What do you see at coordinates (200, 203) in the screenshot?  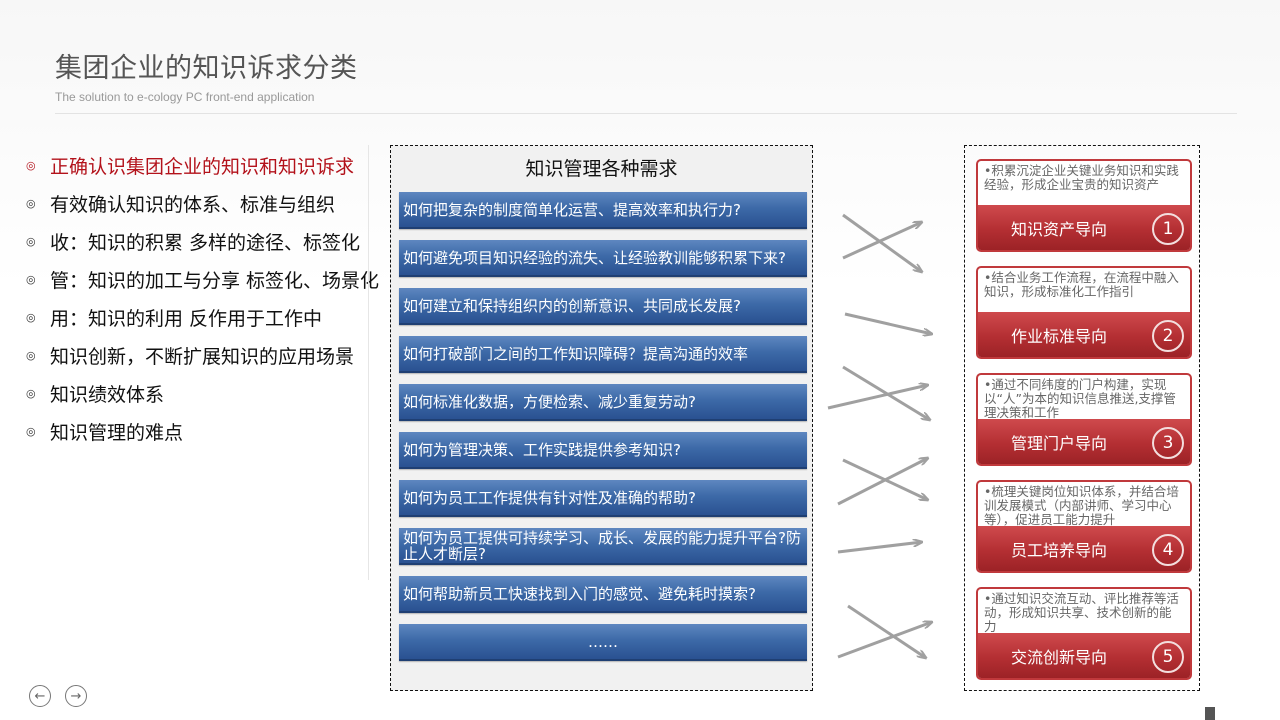 I see `outline-item: ◎ 有效确认知识的体系、标准与组织` at bounding box center [200, 203].